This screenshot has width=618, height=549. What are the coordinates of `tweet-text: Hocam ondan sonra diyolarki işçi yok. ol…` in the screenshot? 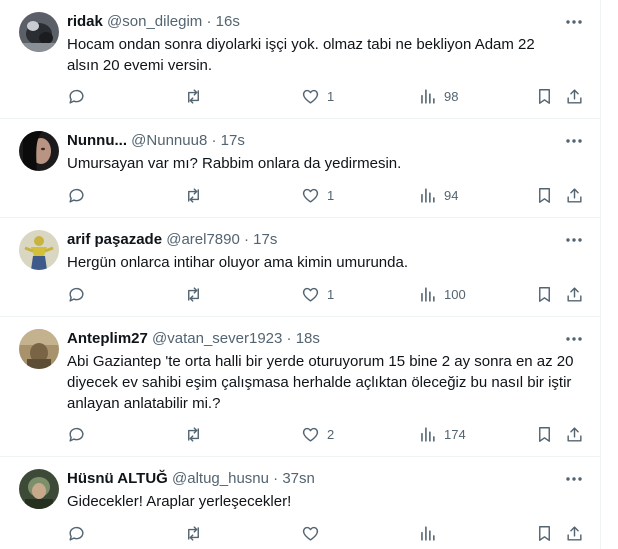 It's located at (301, 55).